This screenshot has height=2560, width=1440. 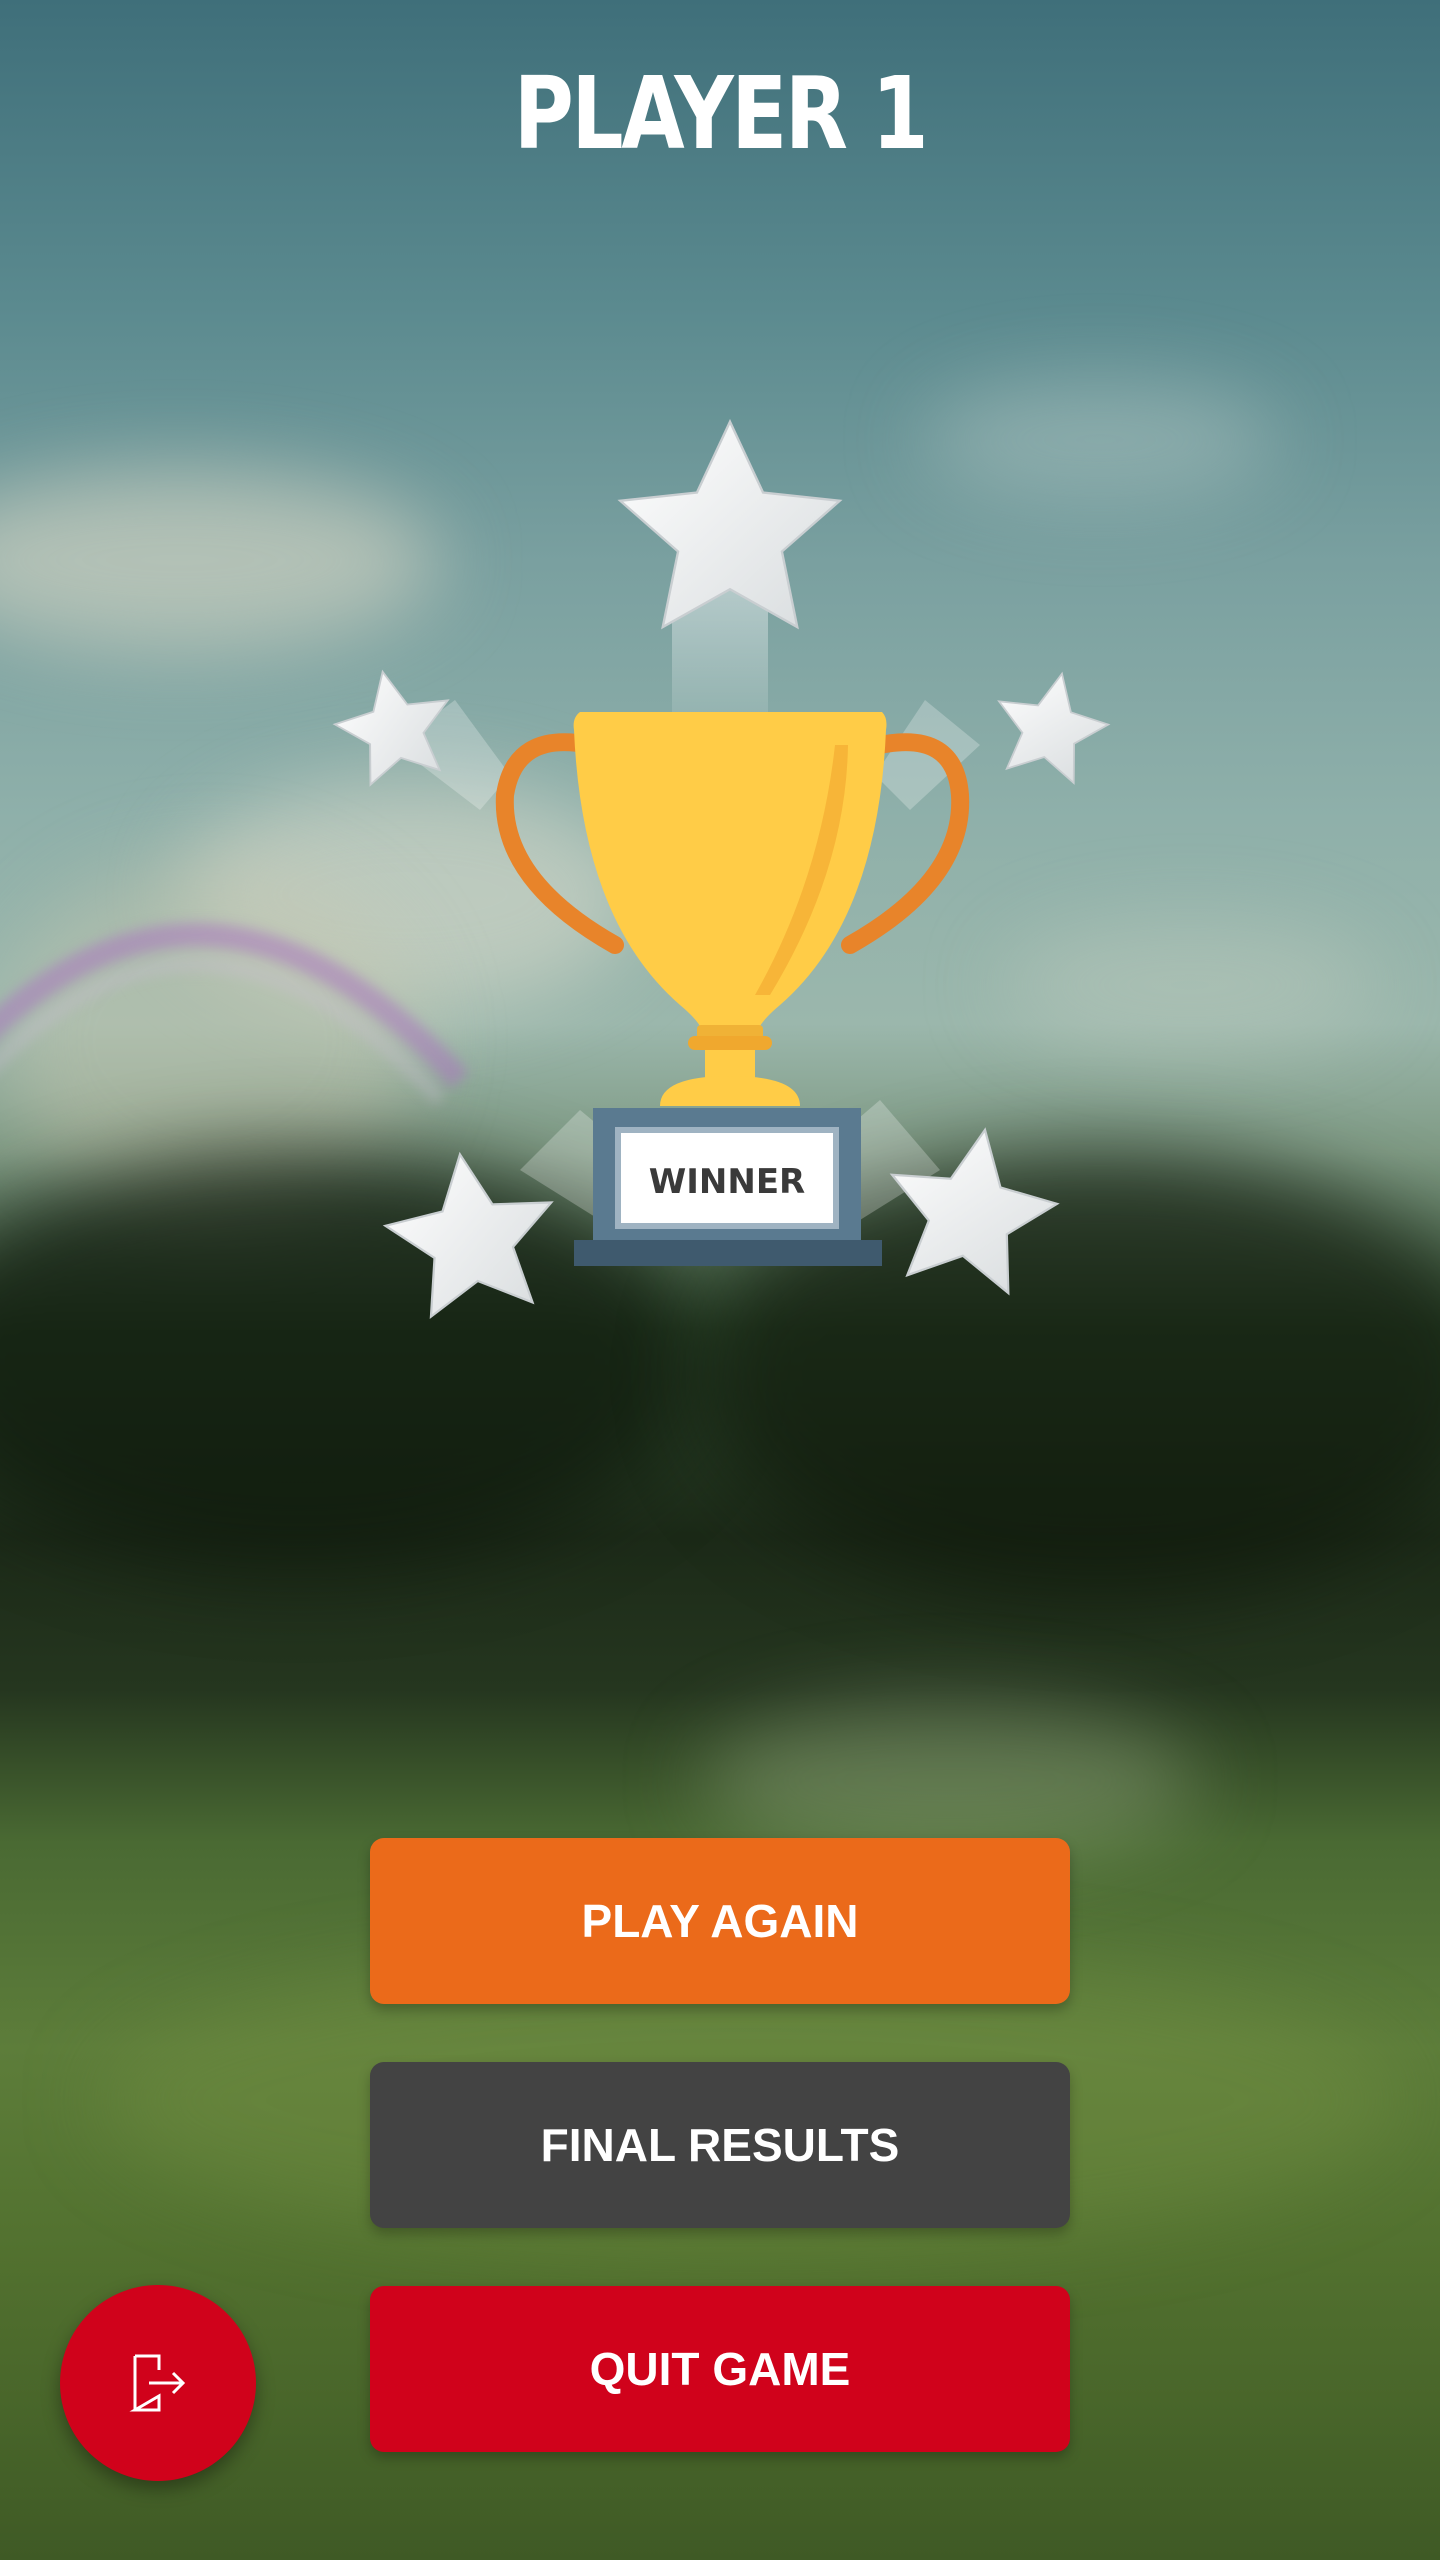 I want to click on play-again-button: PLAY AGAIN, so click(x=720, y=1921).